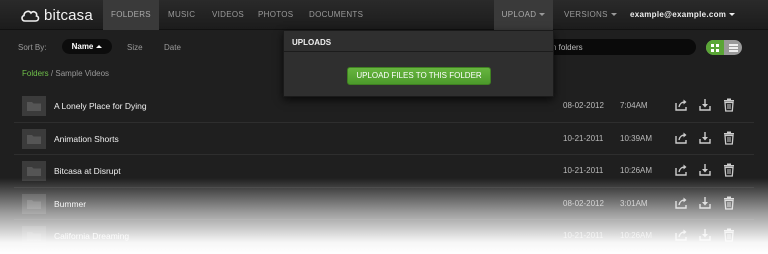 This screenshot has width=768, height=254. I want to click on list-view-icon, so click(733, 47).